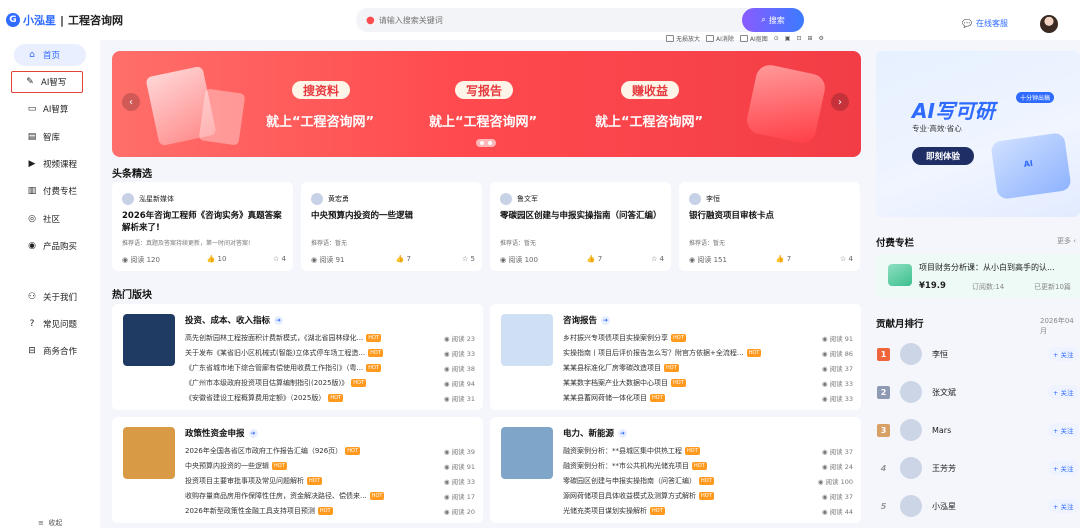  Describe the element at coordinates (776, 38) in the screenshot. I see `location-icon: ⊙` at that location.